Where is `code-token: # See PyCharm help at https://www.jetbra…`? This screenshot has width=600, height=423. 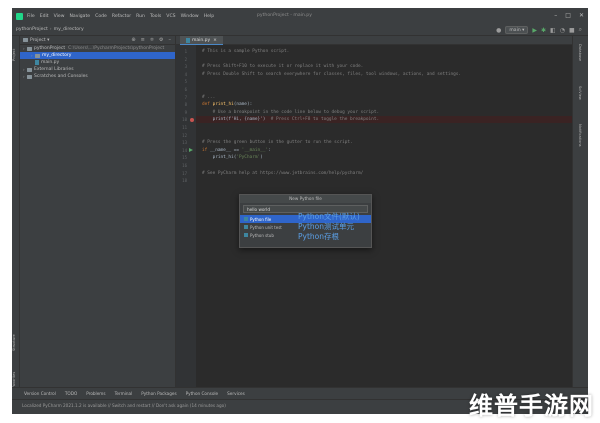 code-token: # See PyCharm help at https://www.jetbra… is located at coordinates (283, 173).